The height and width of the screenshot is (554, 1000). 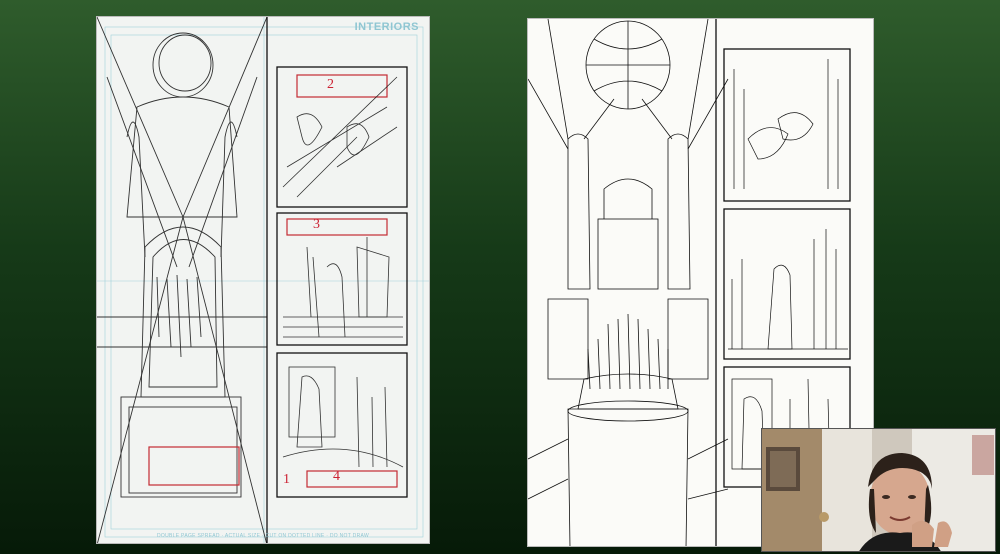 I want to click on webcam-feed, so click(x=878, y=490).